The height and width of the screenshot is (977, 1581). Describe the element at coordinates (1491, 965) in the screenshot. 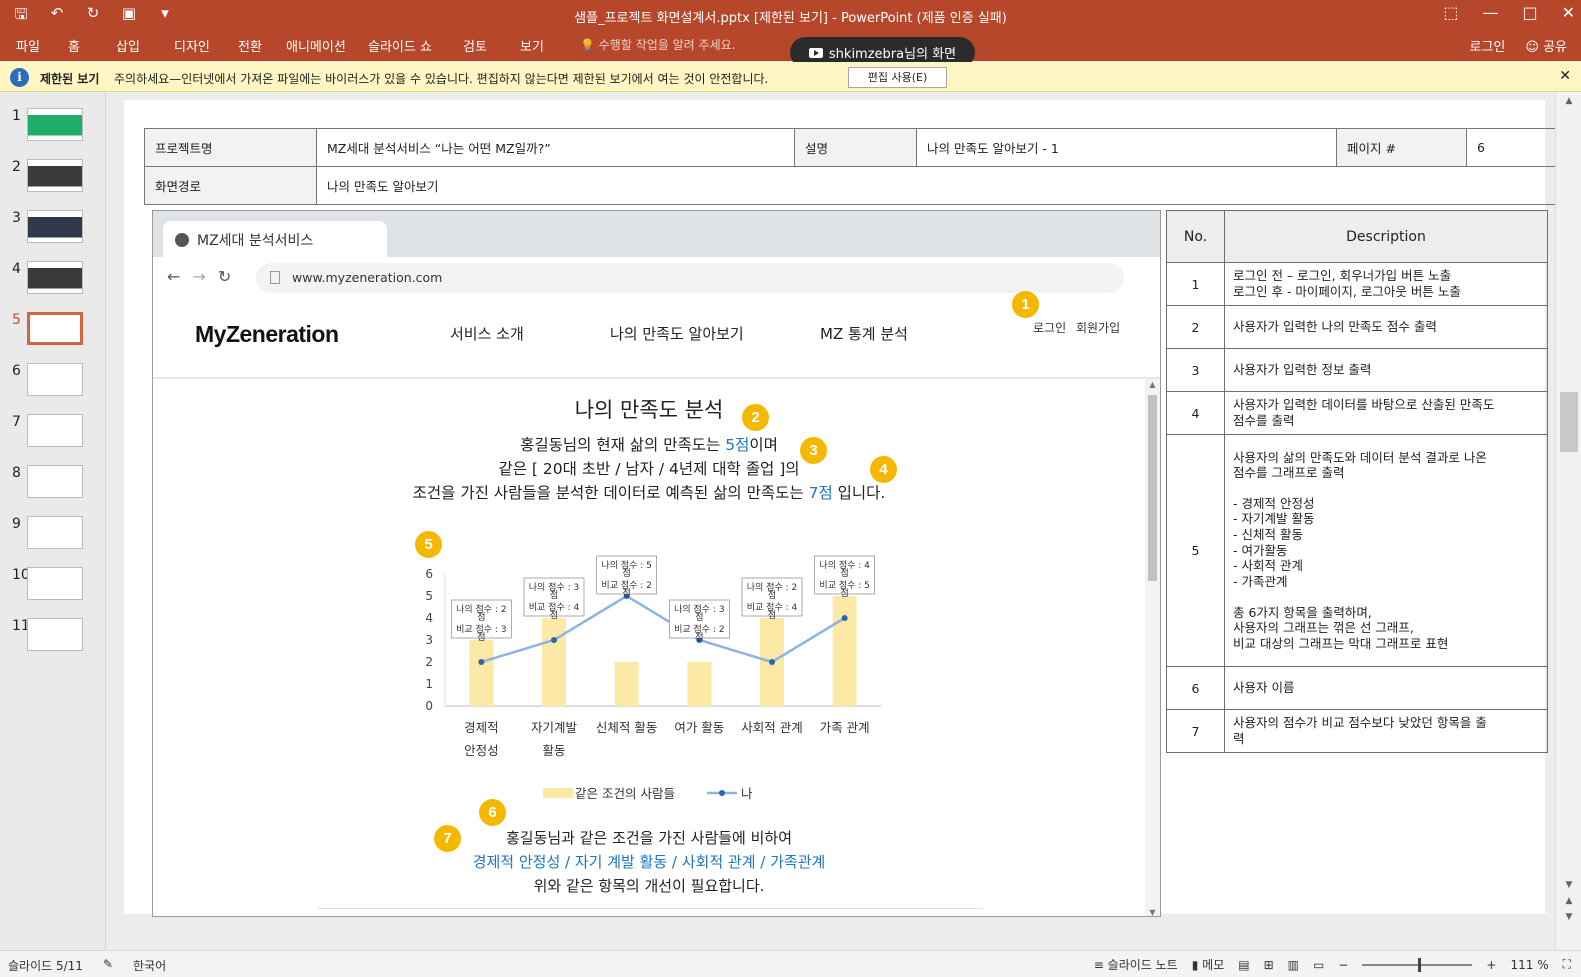

I see `zoom-in-icon: +` at that location.